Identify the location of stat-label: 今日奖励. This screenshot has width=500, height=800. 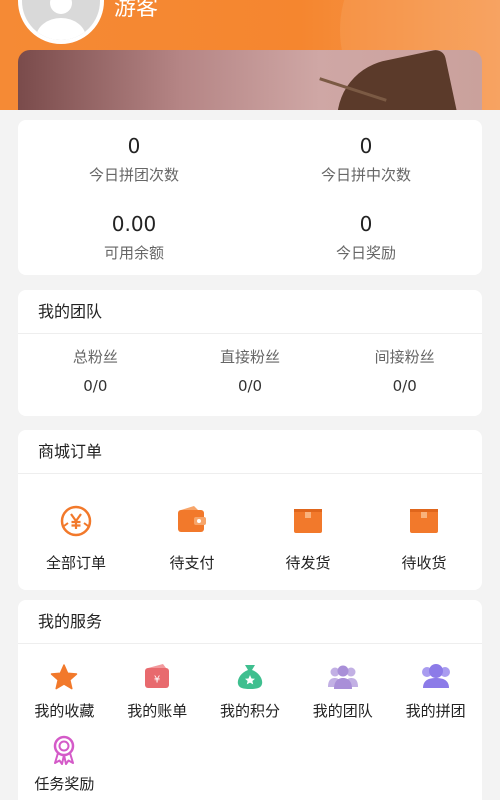
(365, 253).